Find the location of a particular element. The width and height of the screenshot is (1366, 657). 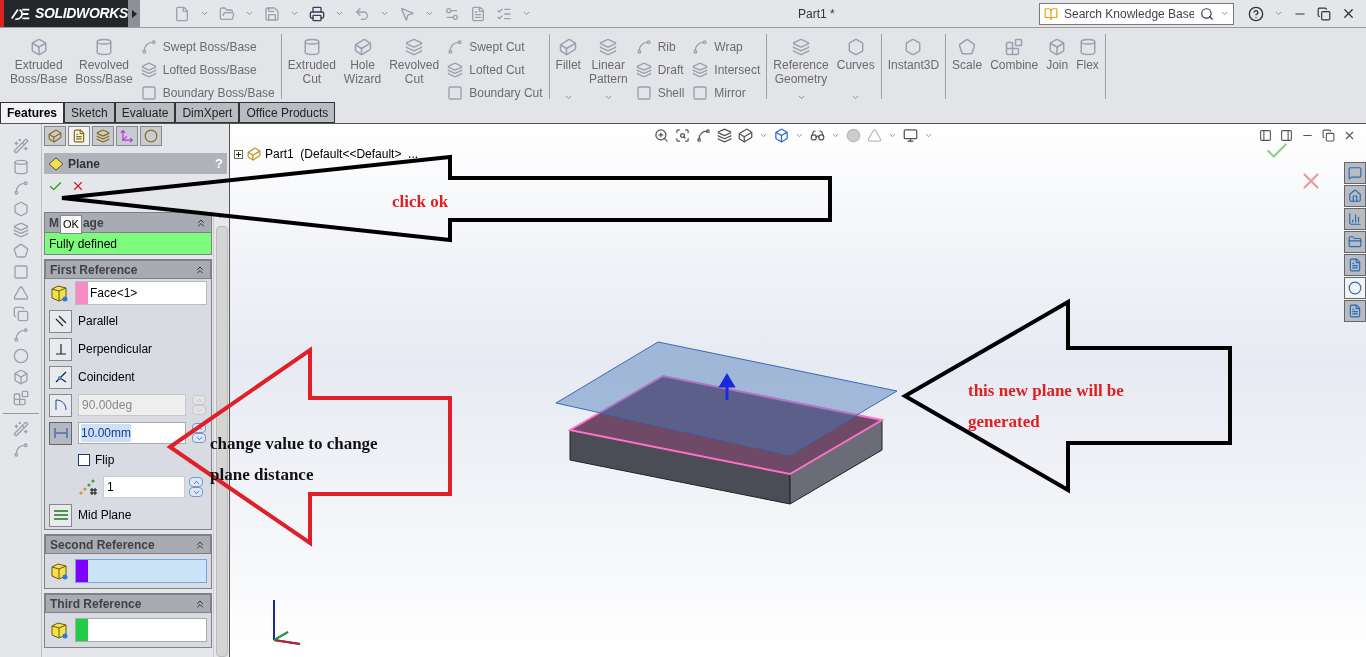

ribbon-button: Swept Boss/Base is located at coordinates (207, 47).